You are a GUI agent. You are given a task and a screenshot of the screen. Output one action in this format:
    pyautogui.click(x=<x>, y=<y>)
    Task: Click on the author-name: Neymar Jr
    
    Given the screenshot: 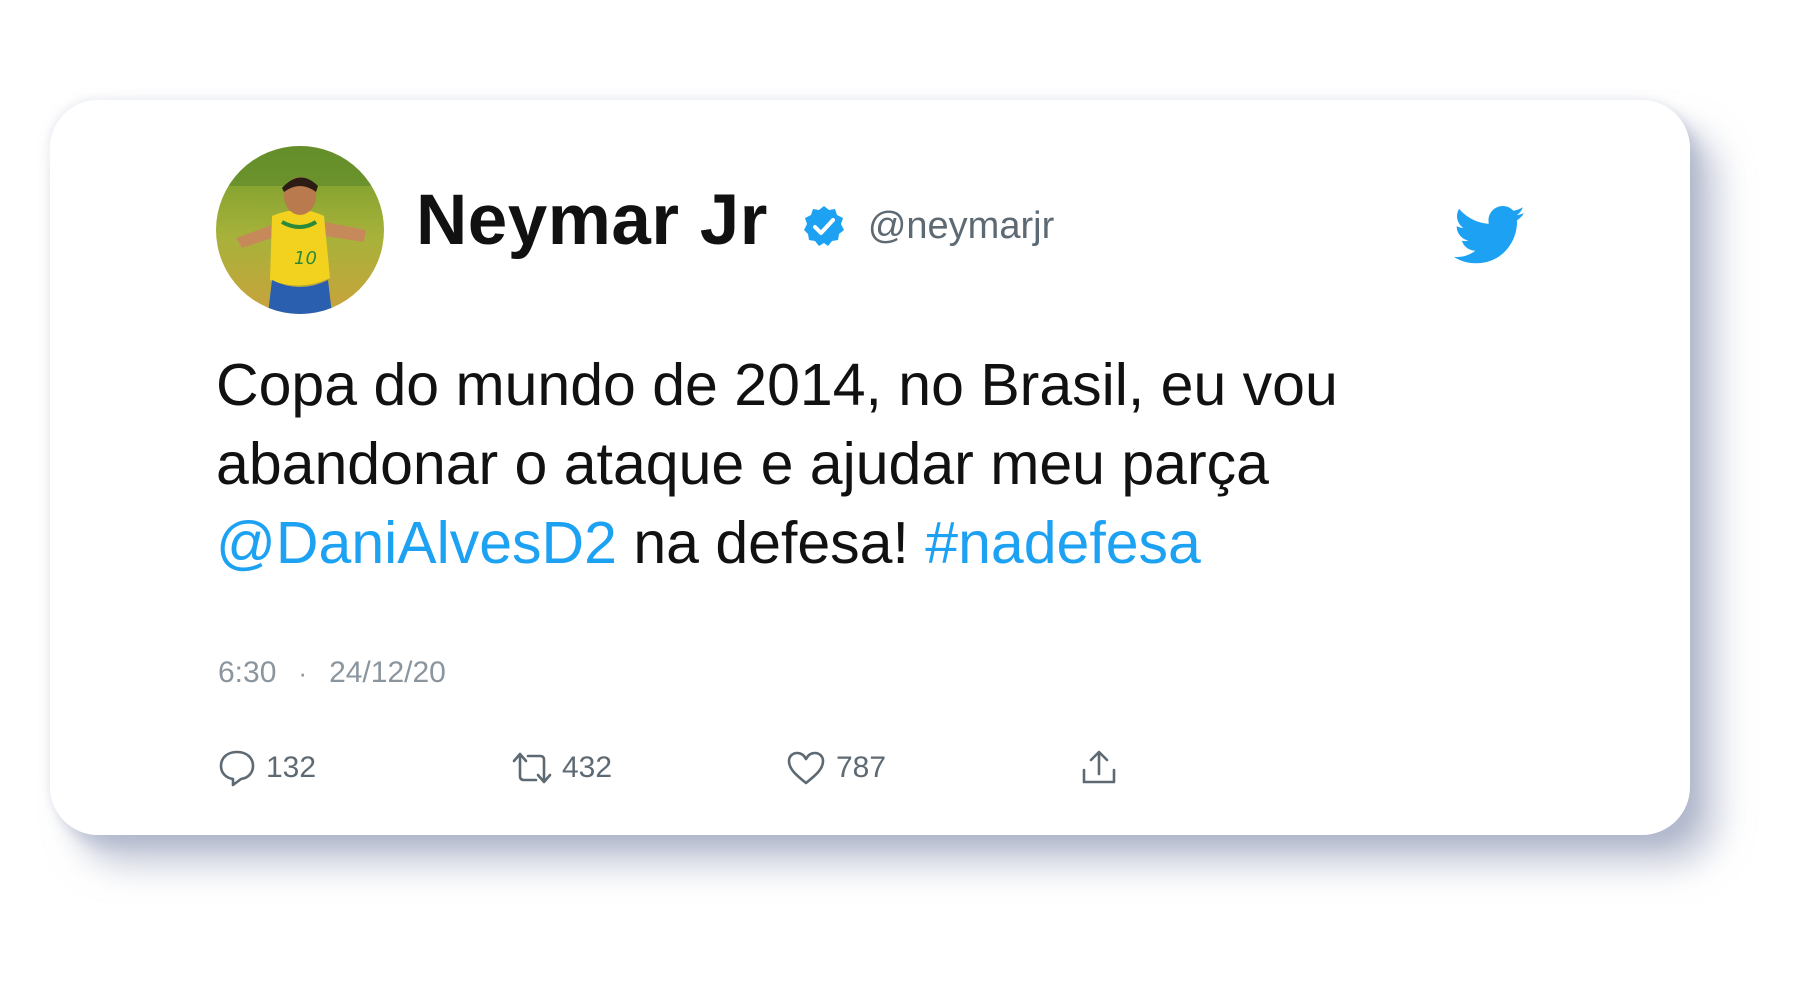 What is the action you would take?
    pyautogui.click(x=592, y=220)
    